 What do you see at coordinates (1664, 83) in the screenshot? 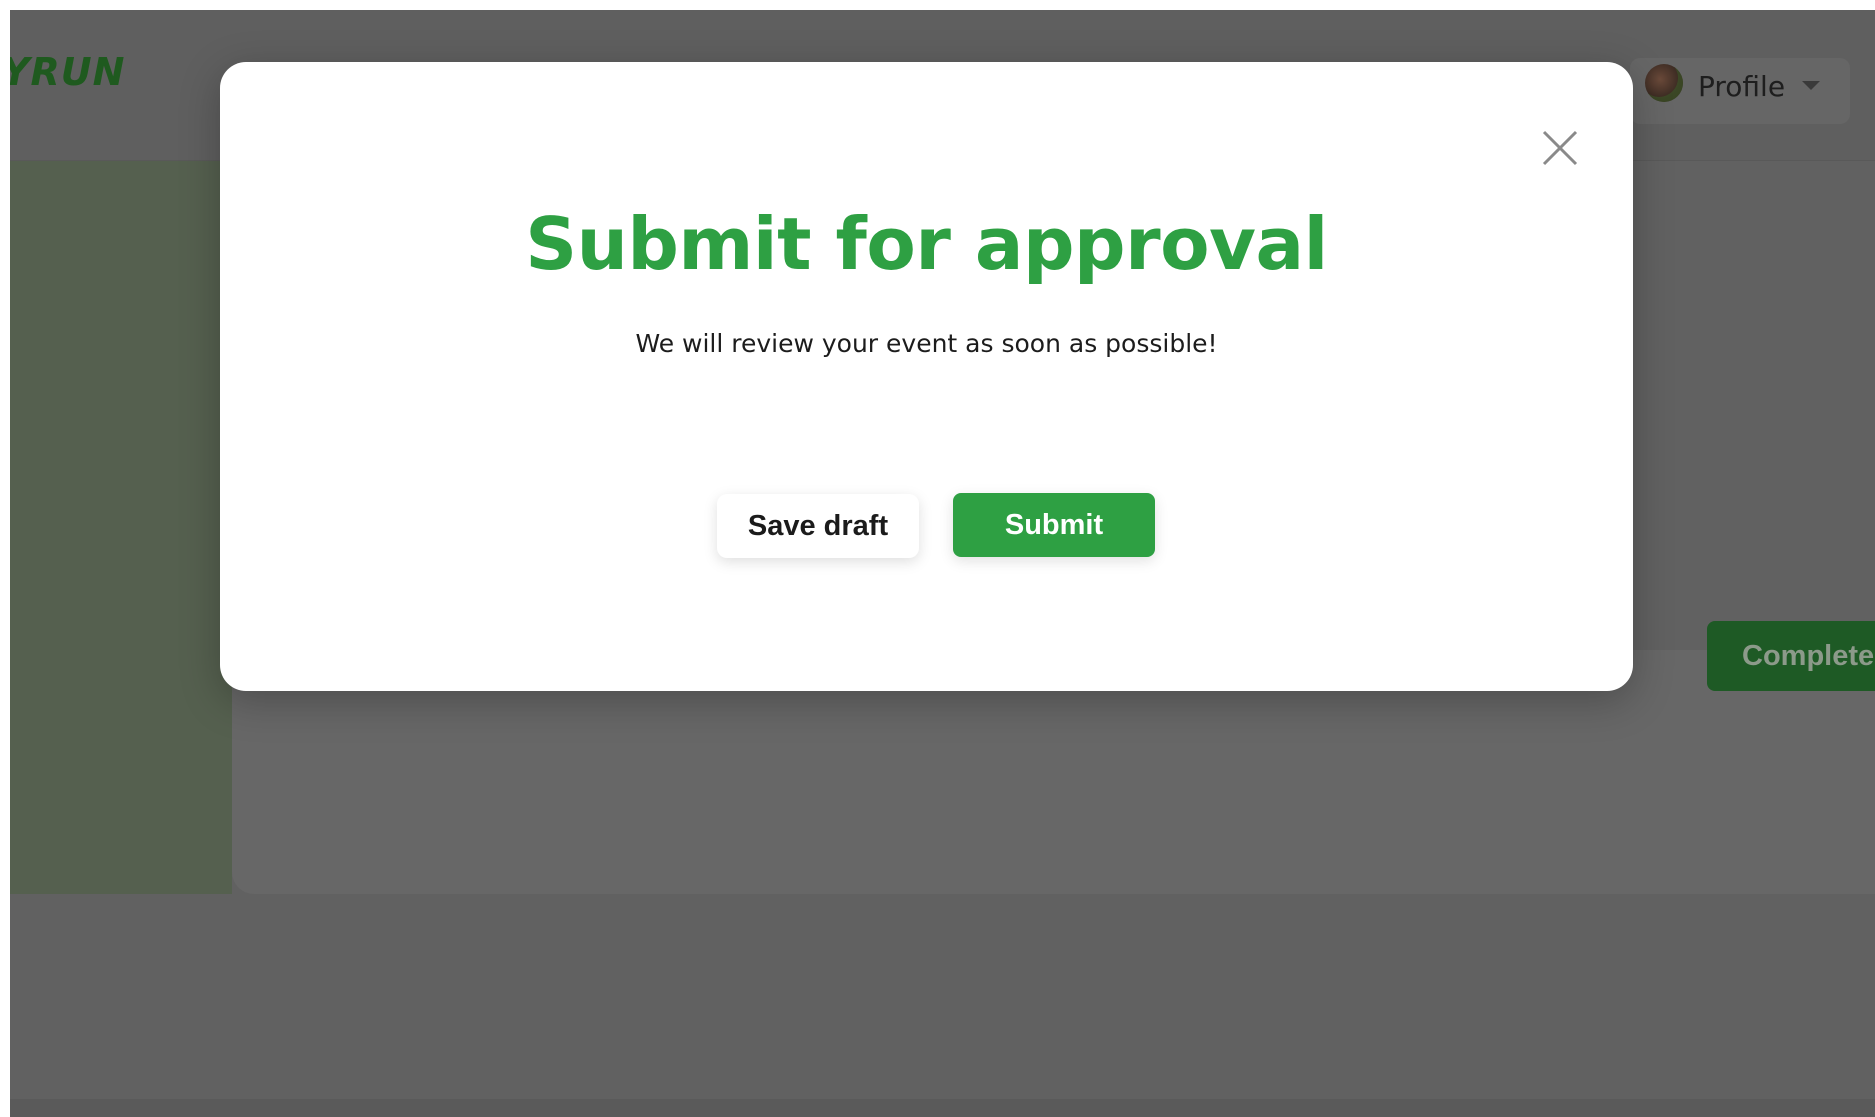
I see `avatar` at bounding box center [1664, 83].